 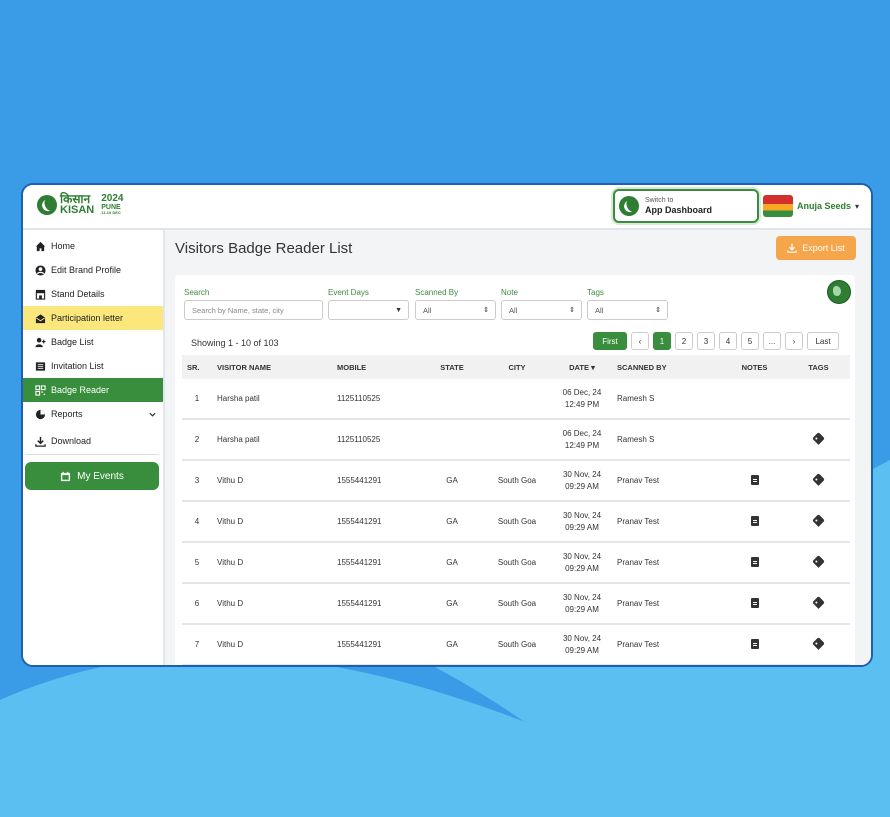 What do you see at coordinates (662, 341) in the screenshot?
I see `page-button-1: 1` at bounding box center [662, 341].